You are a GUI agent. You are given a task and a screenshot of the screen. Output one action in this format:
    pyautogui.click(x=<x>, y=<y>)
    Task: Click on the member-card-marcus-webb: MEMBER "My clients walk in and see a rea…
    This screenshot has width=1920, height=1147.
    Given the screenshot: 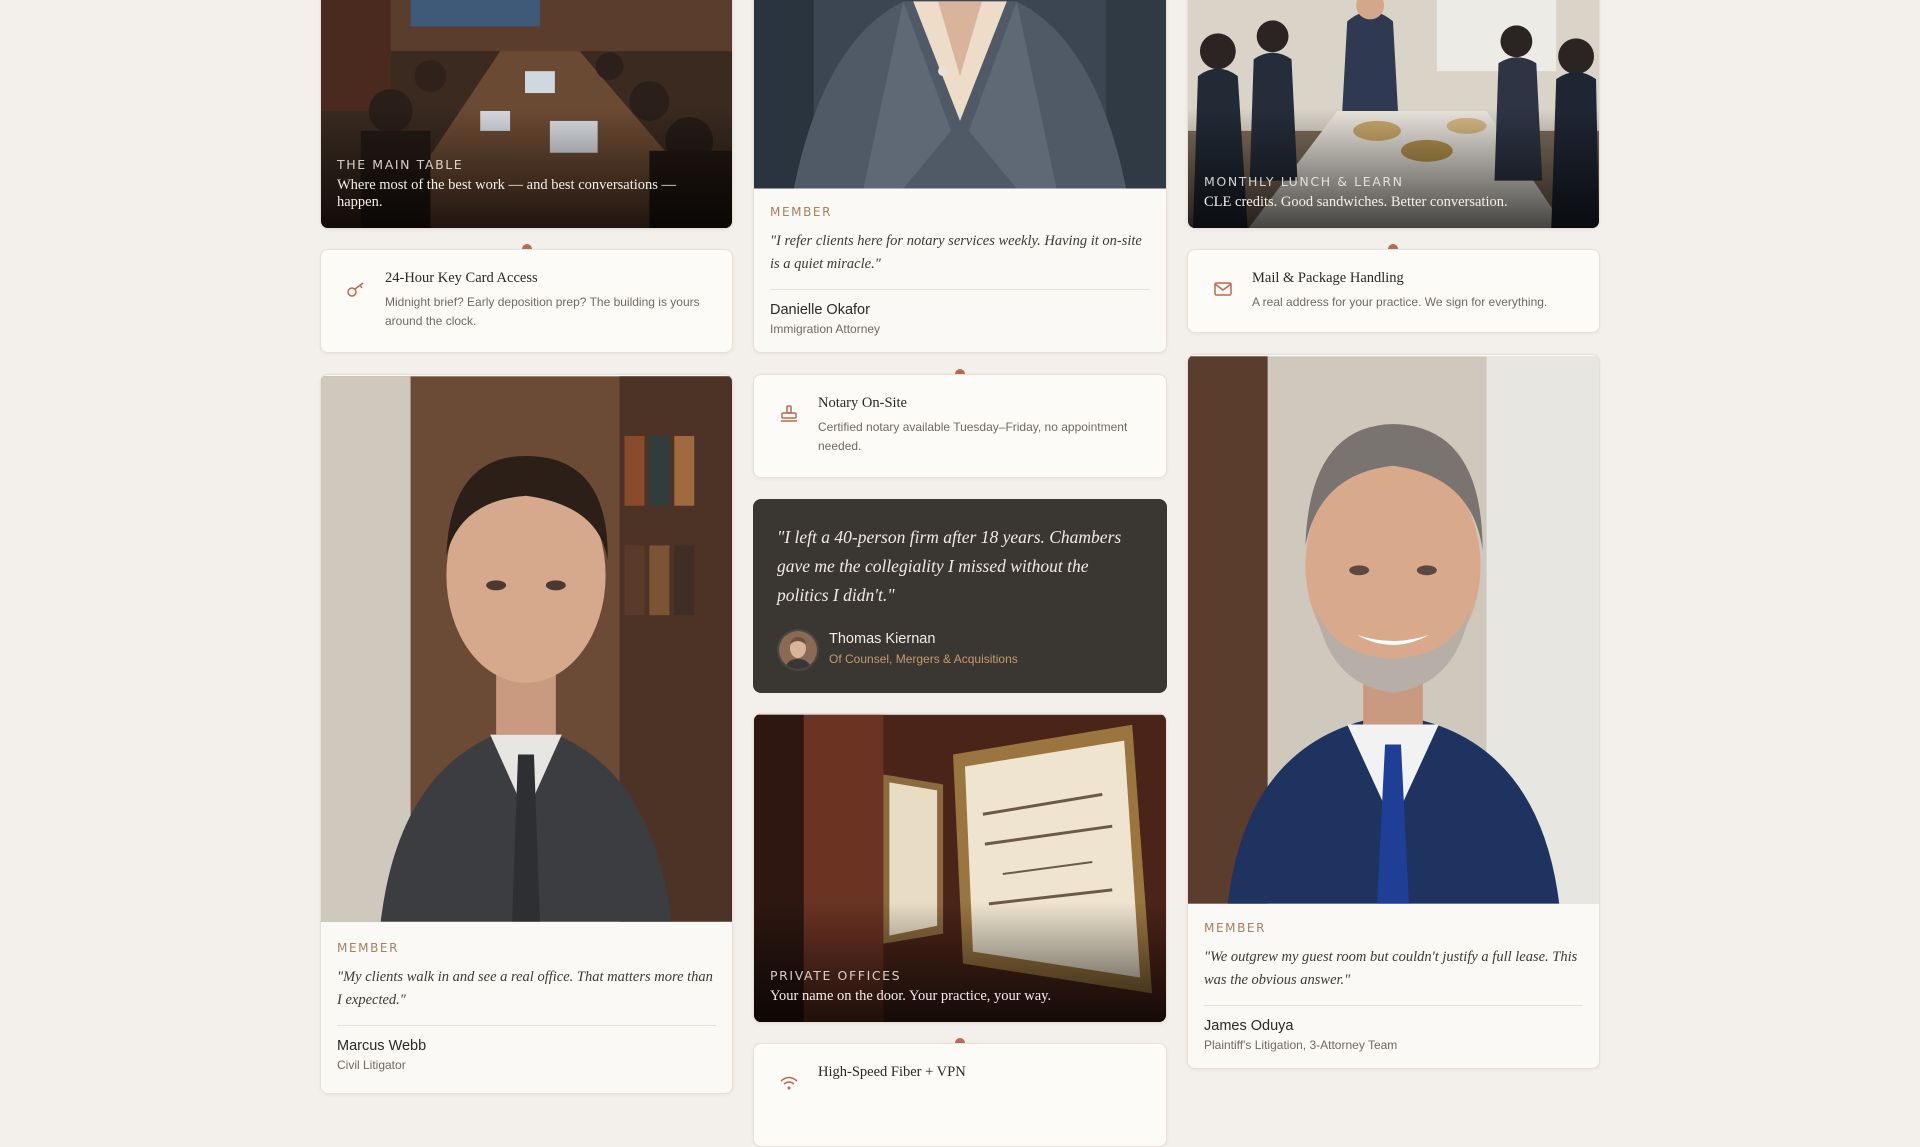 What is the action you would take?
    pyautogui.click(x=526, y=734)
    